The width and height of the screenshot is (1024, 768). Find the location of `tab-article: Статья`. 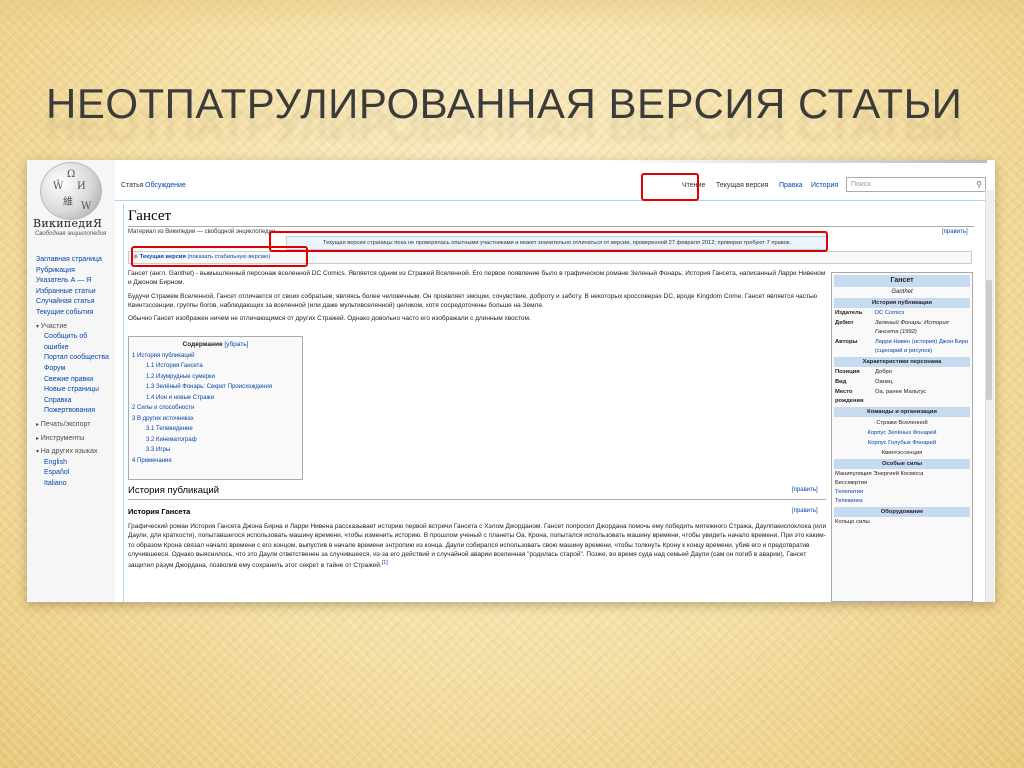

tab-article: Статья is located at coordinates (132, 185).